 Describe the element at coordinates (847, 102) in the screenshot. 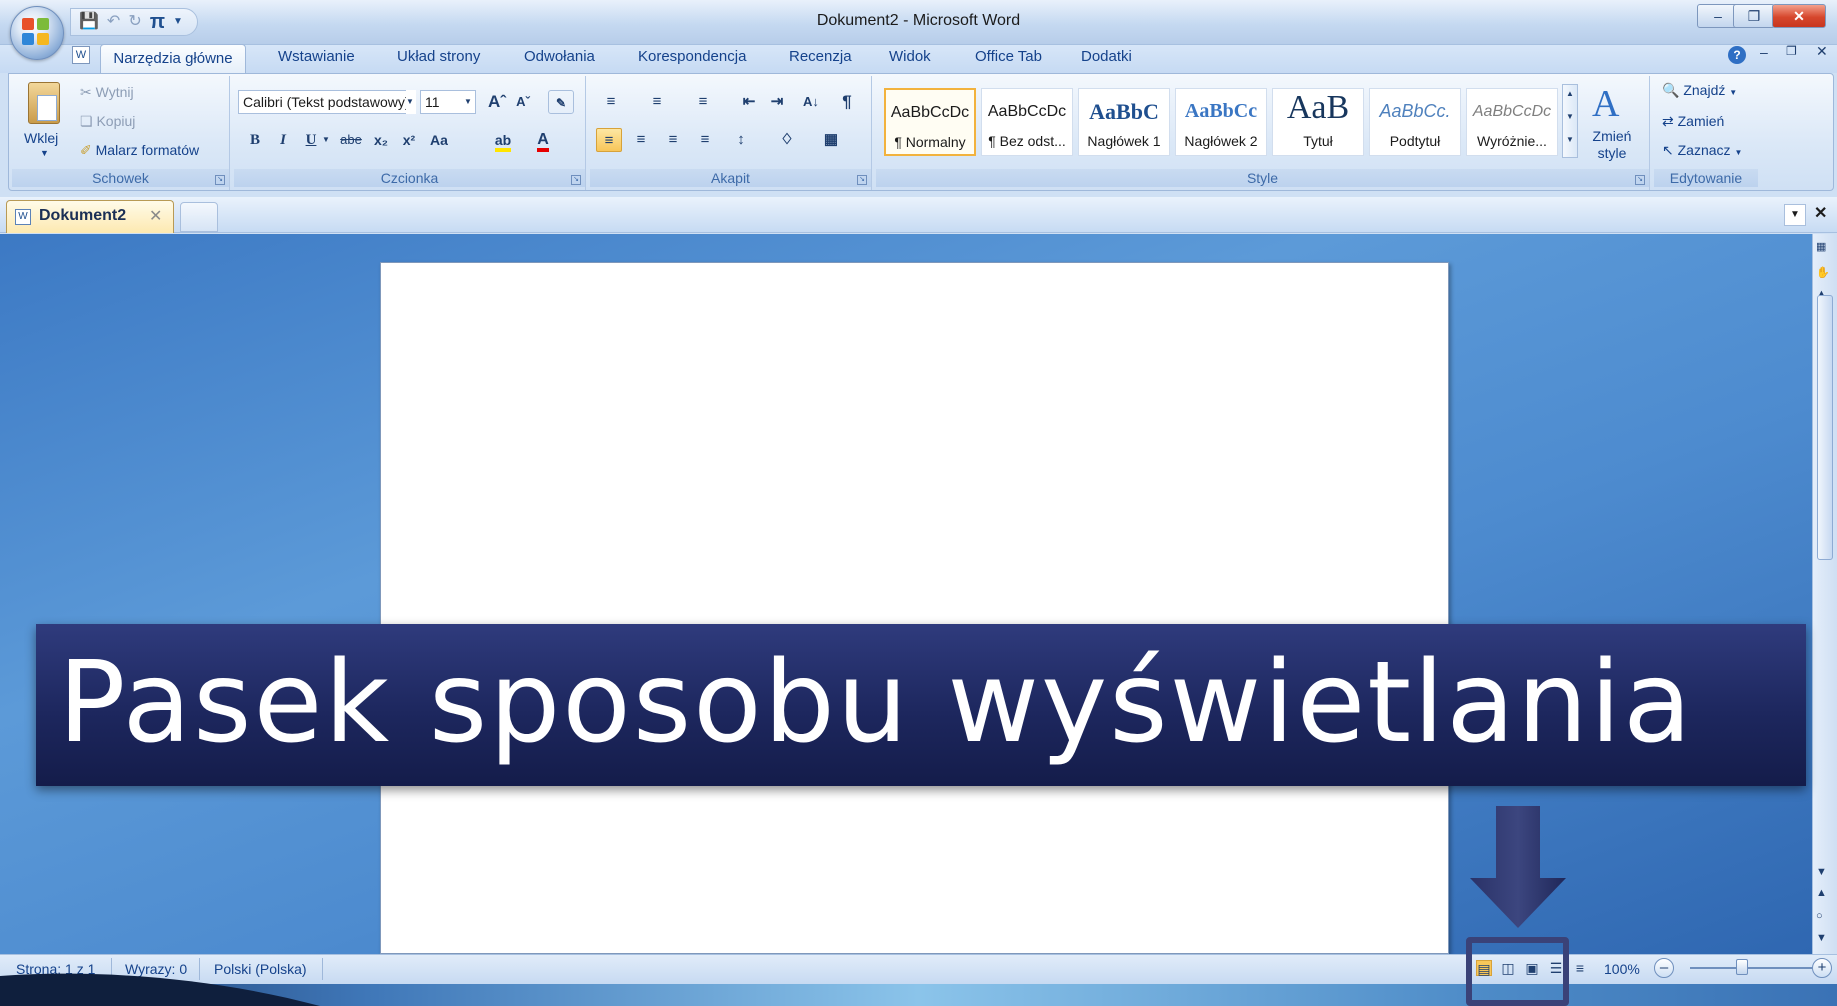

I see `show-formatting-icon: ¶` at that location.